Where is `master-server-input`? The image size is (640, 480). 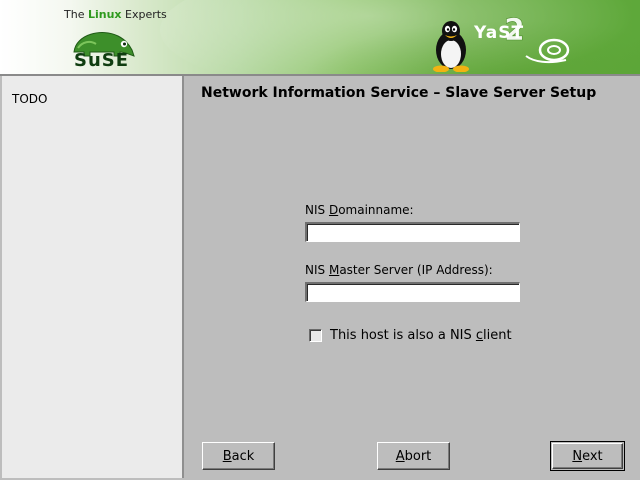 master-server-input is located at coordinates (412, 292).